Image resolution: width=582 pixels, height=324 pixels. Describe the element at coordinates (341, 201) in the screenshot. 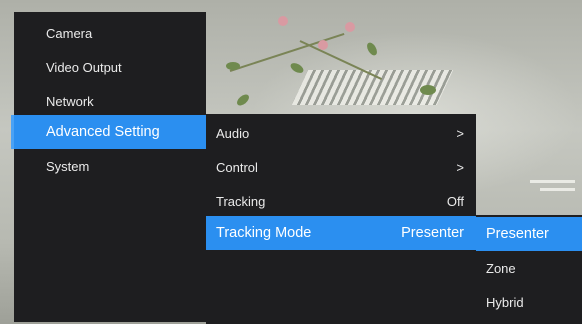

I see `submenu-item-tracking: Tracking Off` at that location.